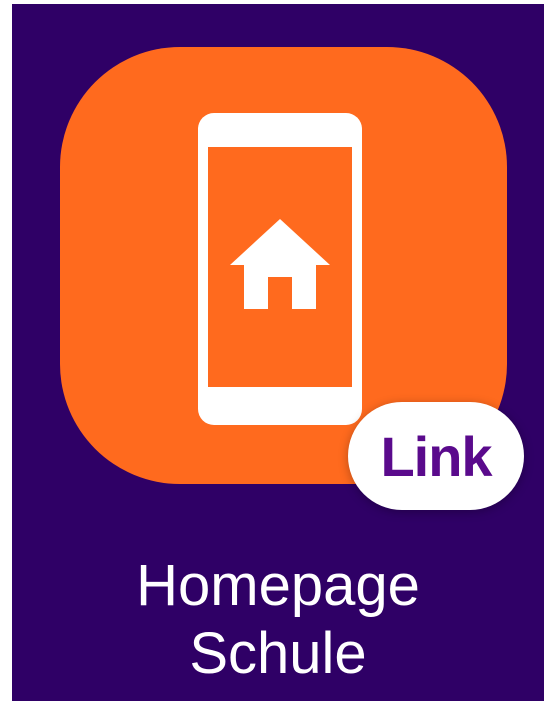 Image resolution: width=544 pixels, height=705 pixels. I want to click on caption-line-2: Schule, so click(278, 653).